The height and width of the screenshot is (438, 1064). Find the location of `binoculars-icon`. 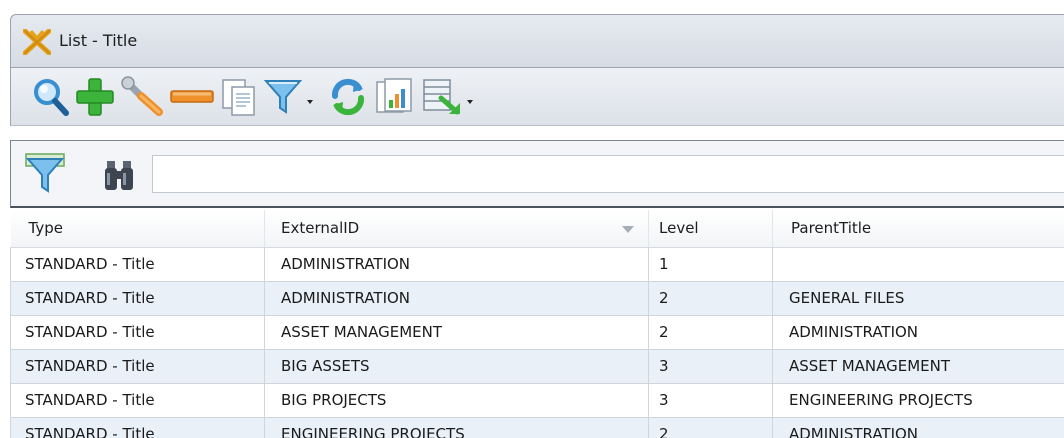

binoculars-icon is located at coordinates (119, 175).